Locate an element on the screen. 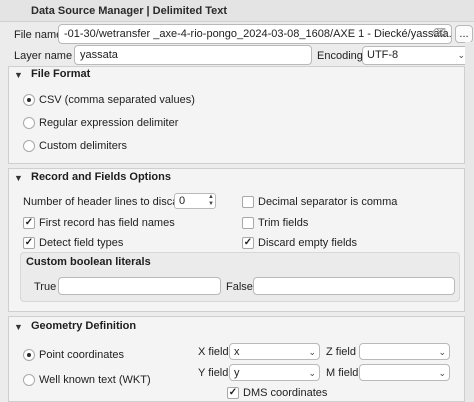 The height and width of the screenshot is (402, 474). true-label: True is located at coordinates (45, 287).